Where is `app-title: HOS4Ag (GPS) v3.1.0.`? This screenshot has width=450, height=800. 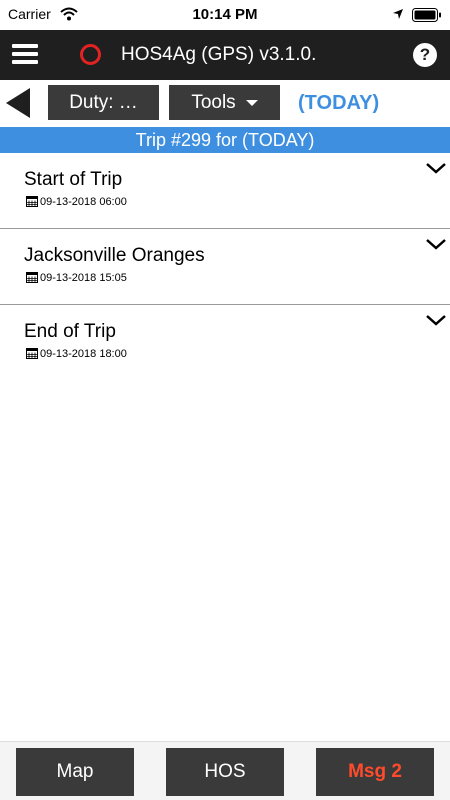
app-title: HOS4Ag (GPS) v3.1.0. is located at coordinates (219, 54).